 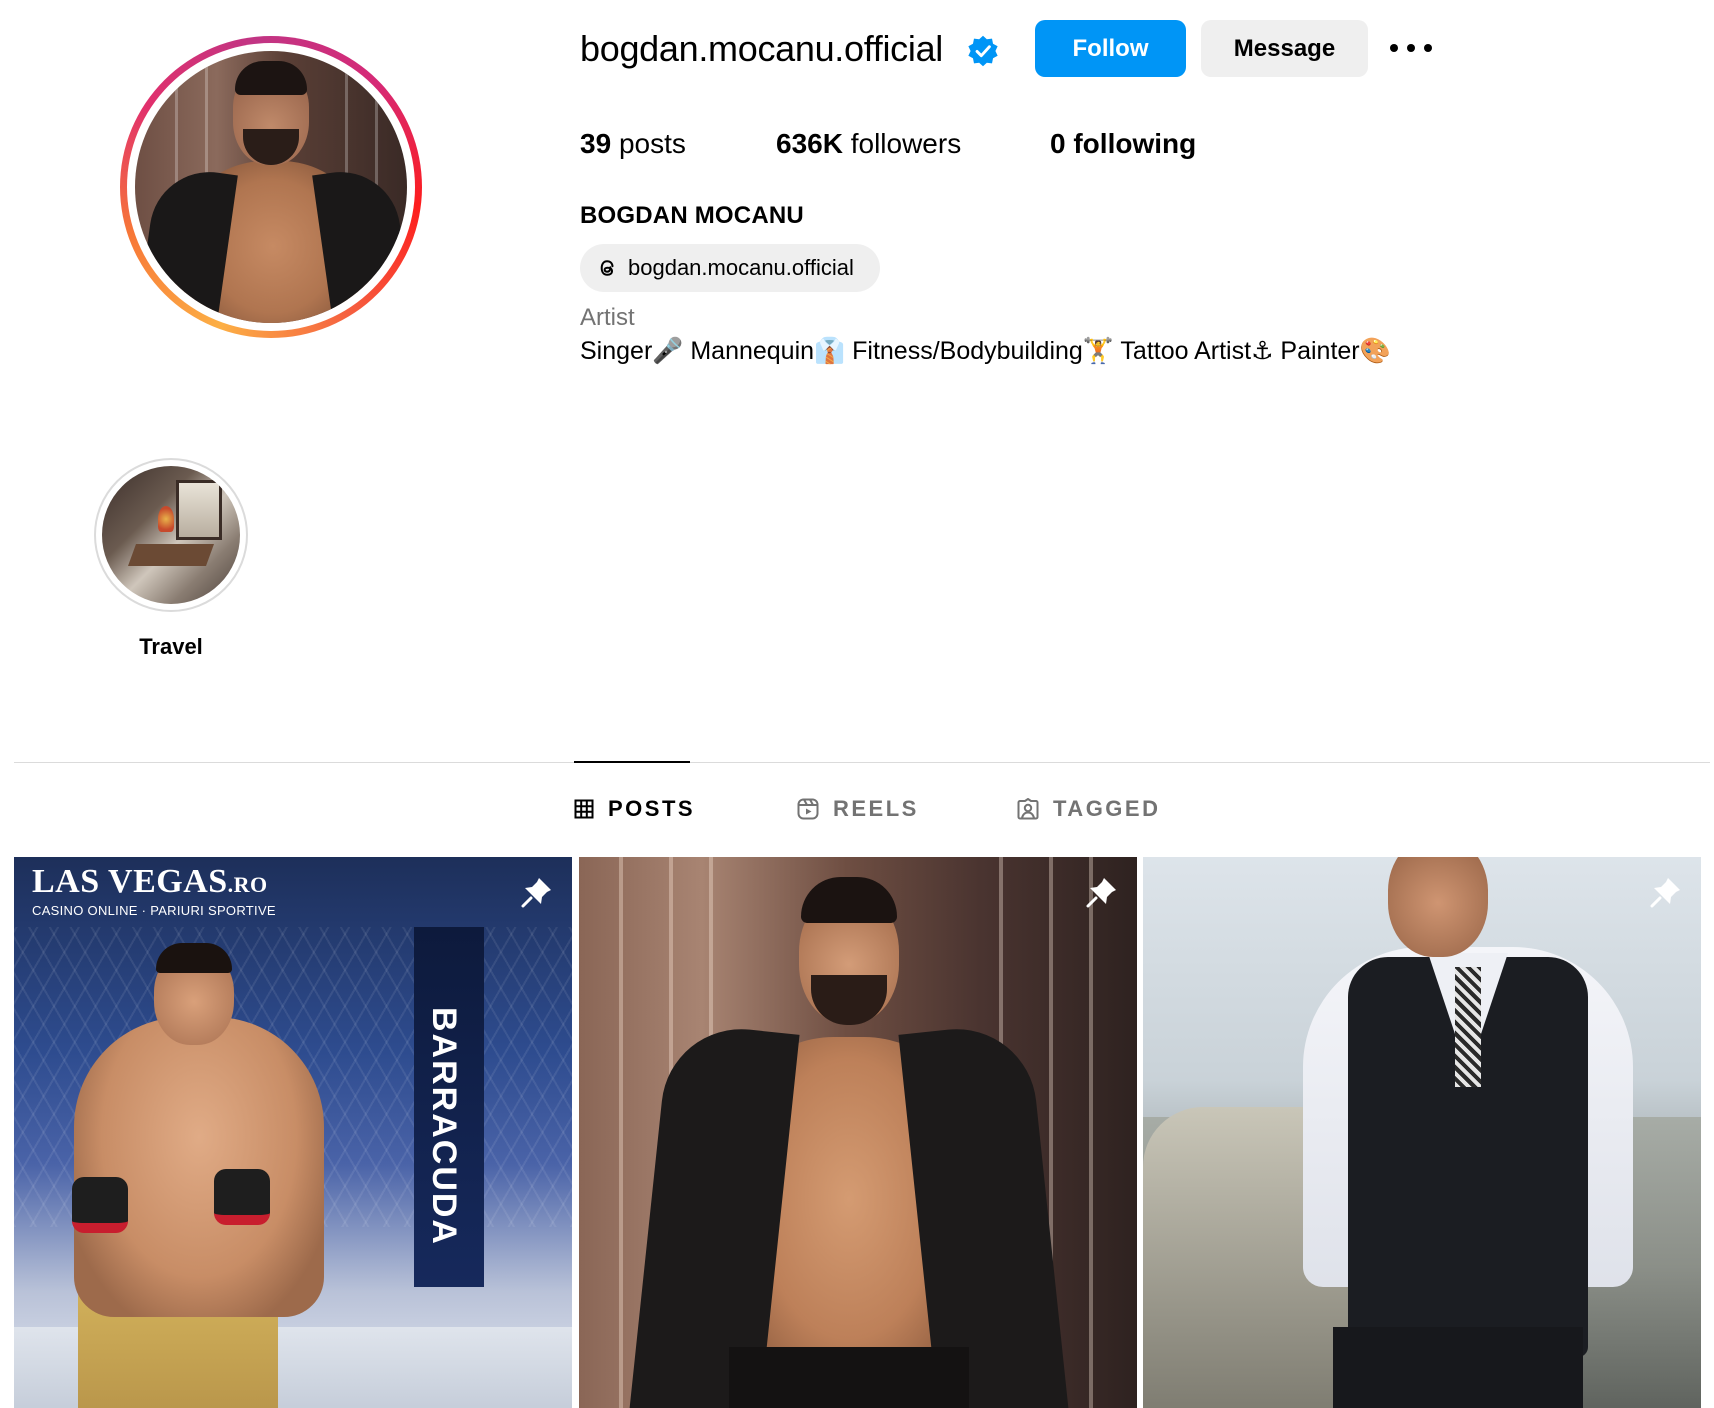 What do you see at coordinates (1284, 48) in the screenshot?
I see `message-button: Message` at bounding box center [1284, 48].